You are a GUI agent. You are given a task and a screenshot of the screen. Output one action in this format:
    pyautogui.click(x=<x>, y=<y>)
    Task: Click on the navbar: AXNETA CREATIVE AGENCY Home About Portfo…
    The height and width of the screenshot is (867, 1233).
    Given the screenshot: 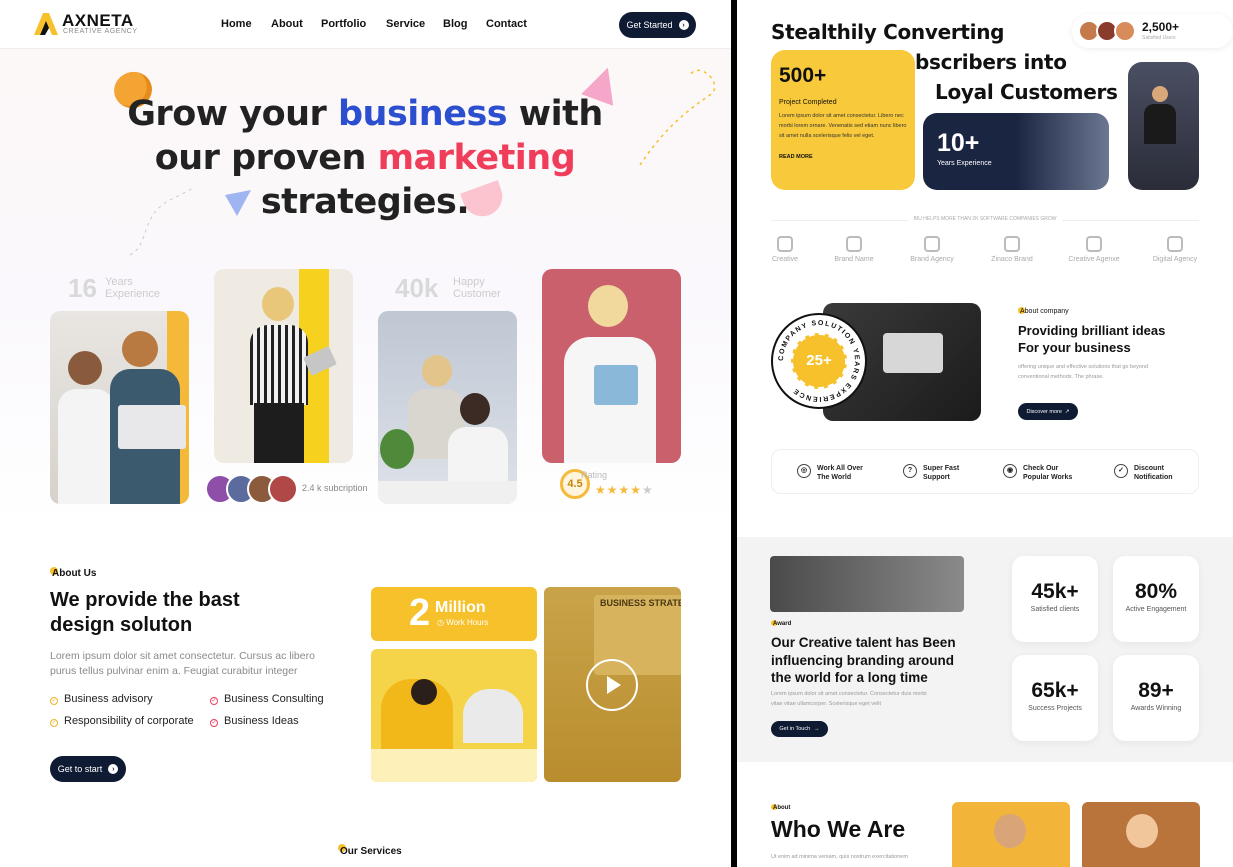 What is the action you would take?
    pyautogui.click(x=365, y=24)
    